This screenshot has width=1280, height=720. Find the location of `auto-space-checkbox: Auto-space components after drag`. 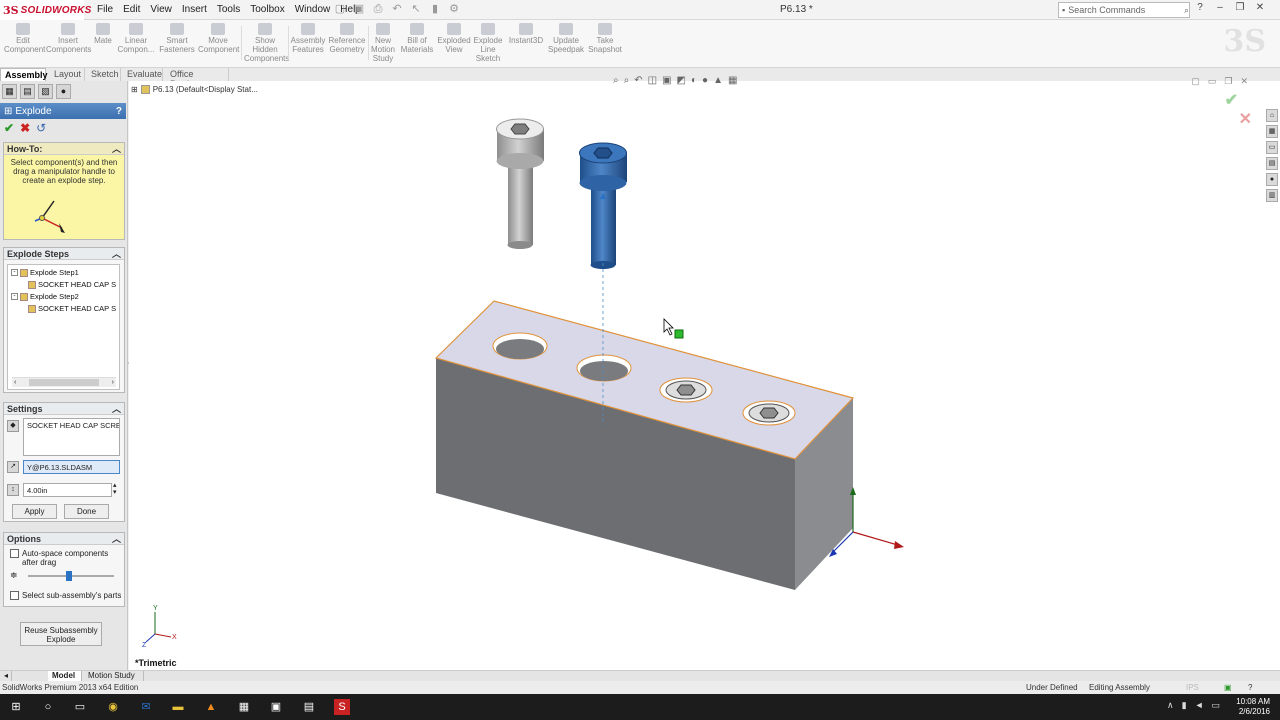

auto-space-checkbox: Auto-space components after drag is located at coordinates (67, 558).